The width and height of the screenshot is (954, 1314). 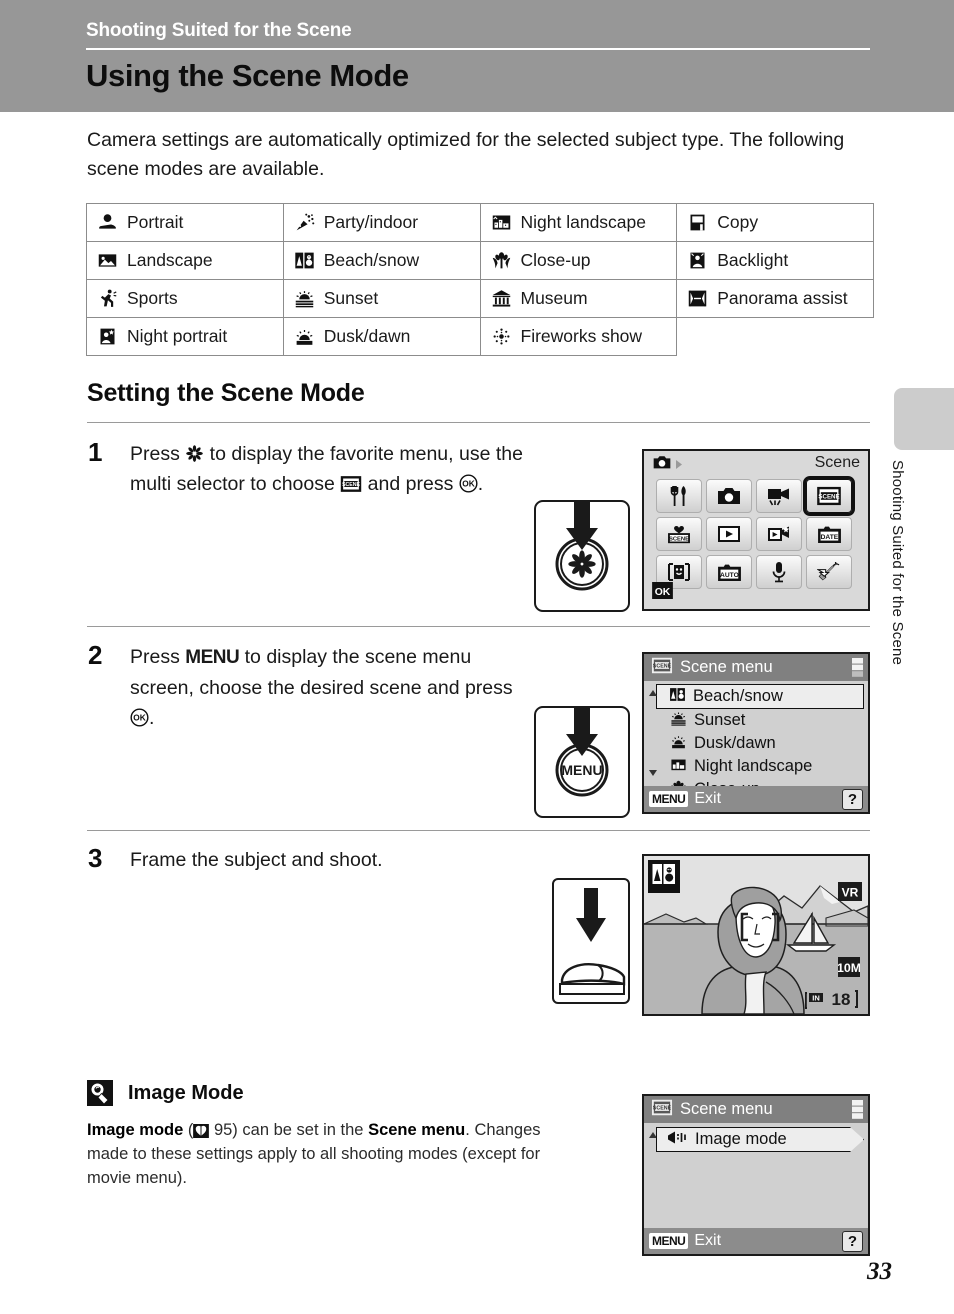 What do you see at coordinates (697, 260) in the screenshot?
I see `backlight-icon` at bounding box center [697, 260].